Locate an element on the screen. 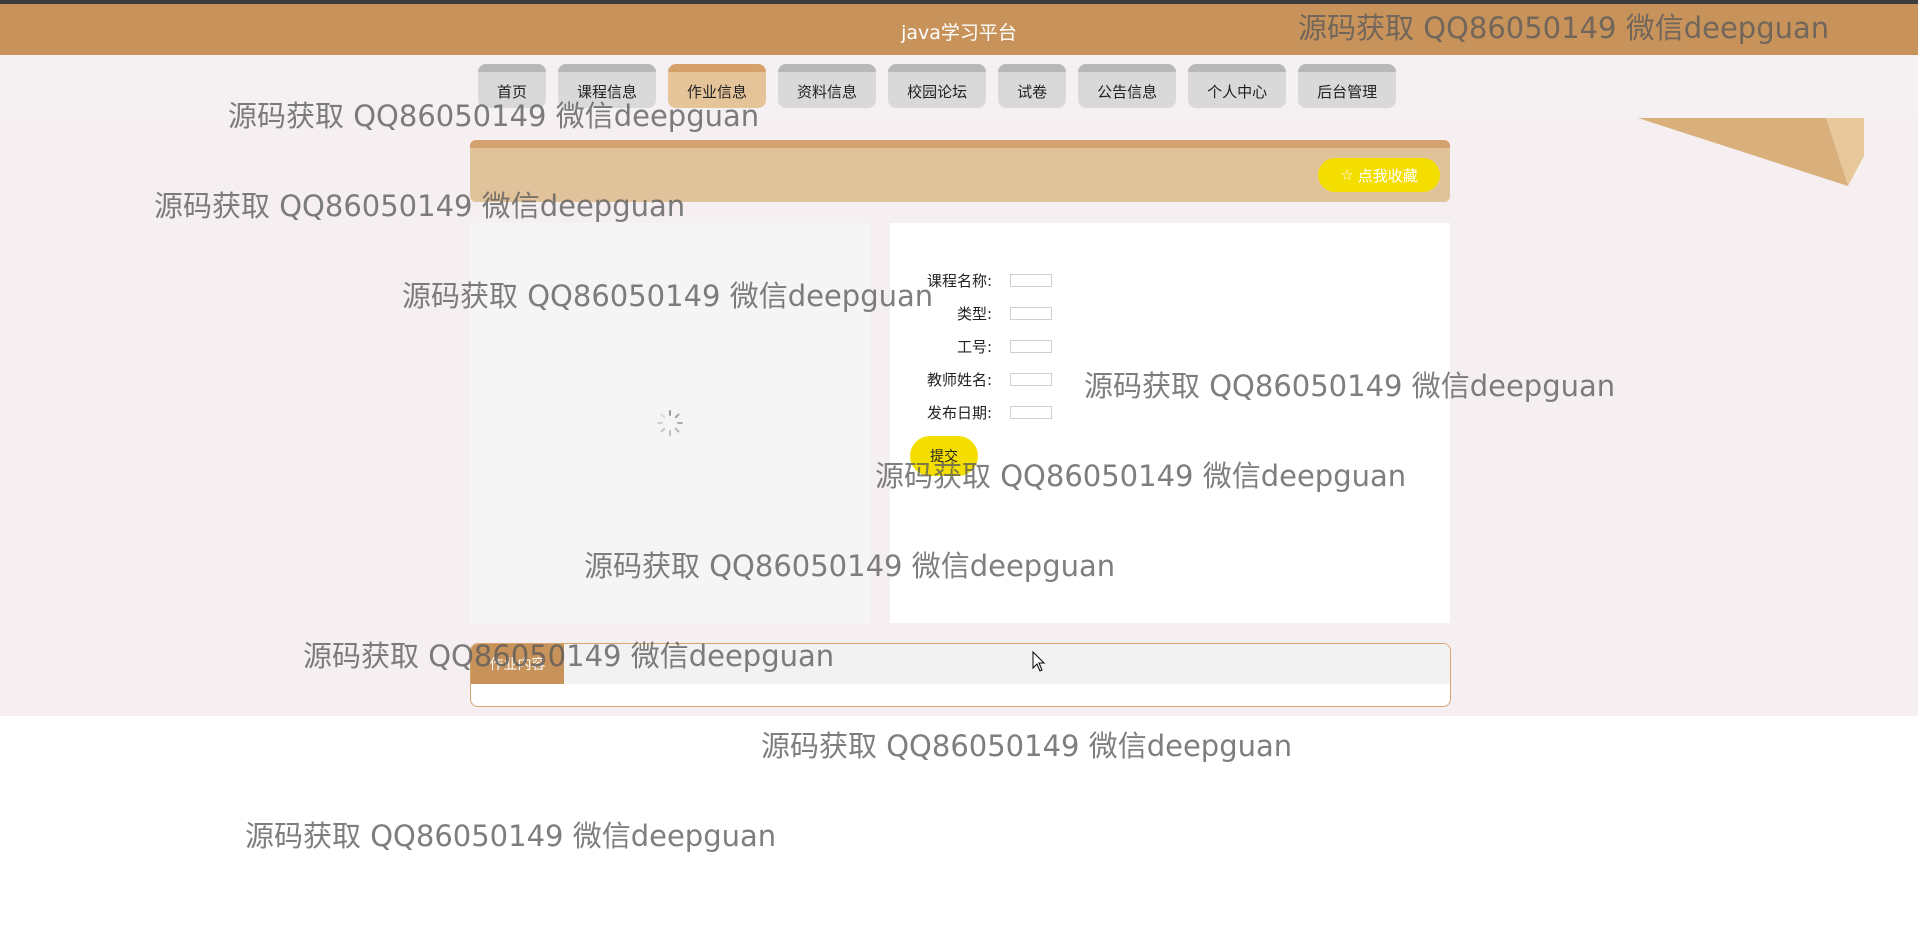  decorative-corner-shape is located at coordinates (1751, 152).